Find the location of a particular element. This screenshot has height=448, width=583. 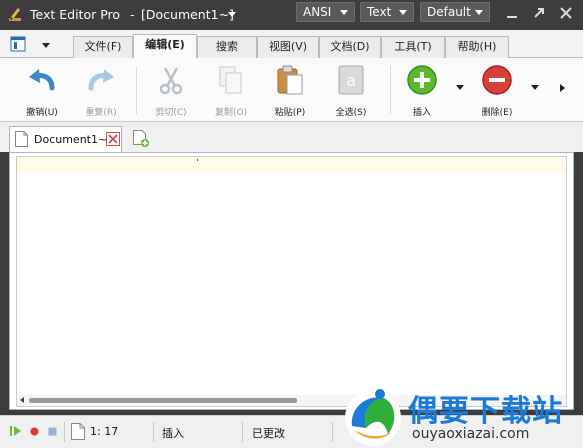

tab-file: 文件(F) is located at coordinates (103, 47).